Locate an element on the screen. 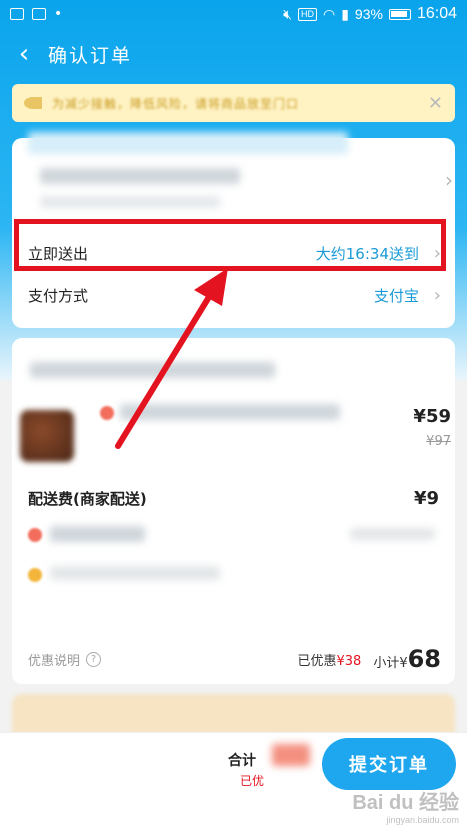  status-bar: • 🔇︎ HD ◠ ▮ 93% 16:04 is located at coordinates (233, 14).